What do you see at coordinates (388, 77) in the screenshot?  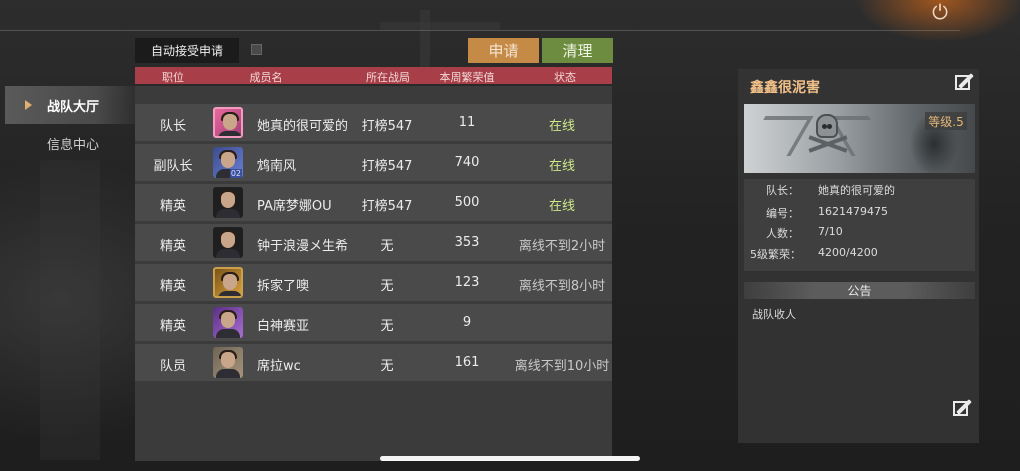 I see `header-match: 所在战局` at bounding box center [388, 77].